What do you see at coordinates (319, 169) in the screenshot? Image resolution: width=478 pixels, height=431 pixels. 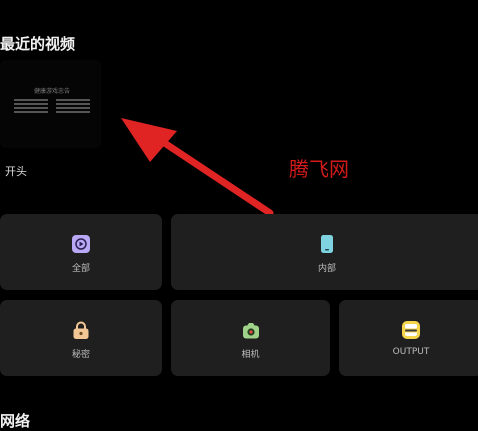 I see `watermark-text: 腾飞网` at bounding box center [319, 169].